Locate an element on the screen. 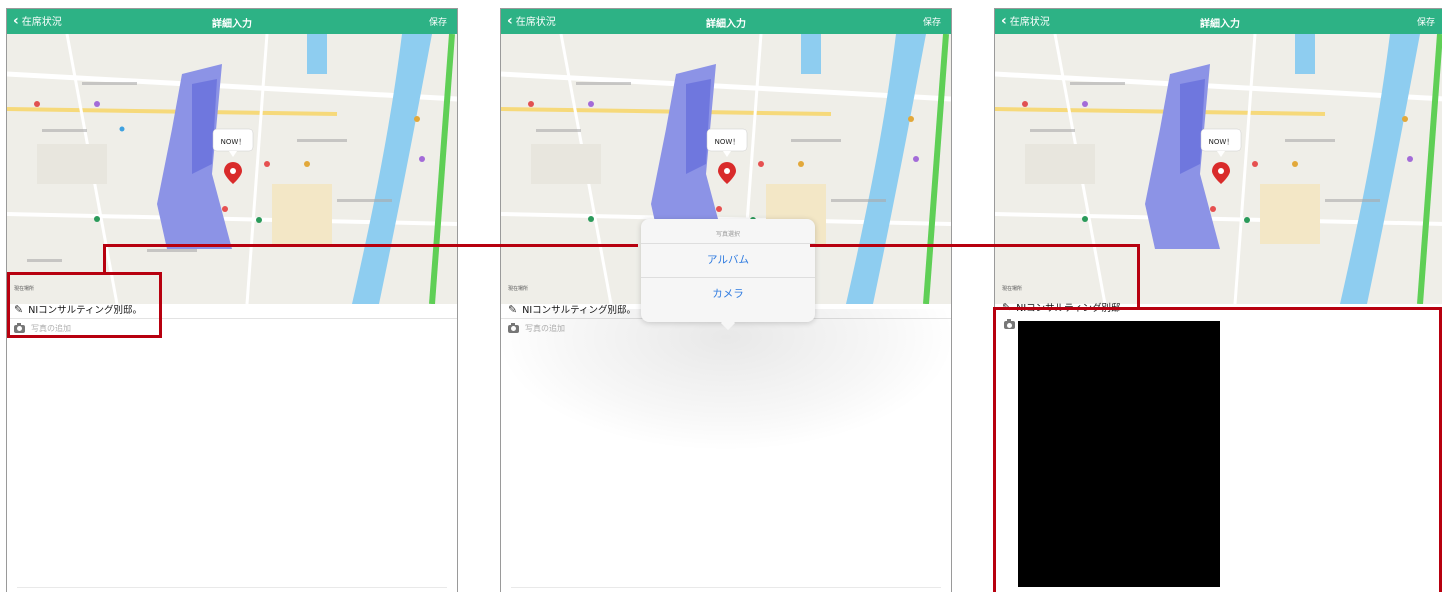 The width and height of the screenshot is (1442, 592). popover-title: 写真選択 is located at coordinates (728, 231).